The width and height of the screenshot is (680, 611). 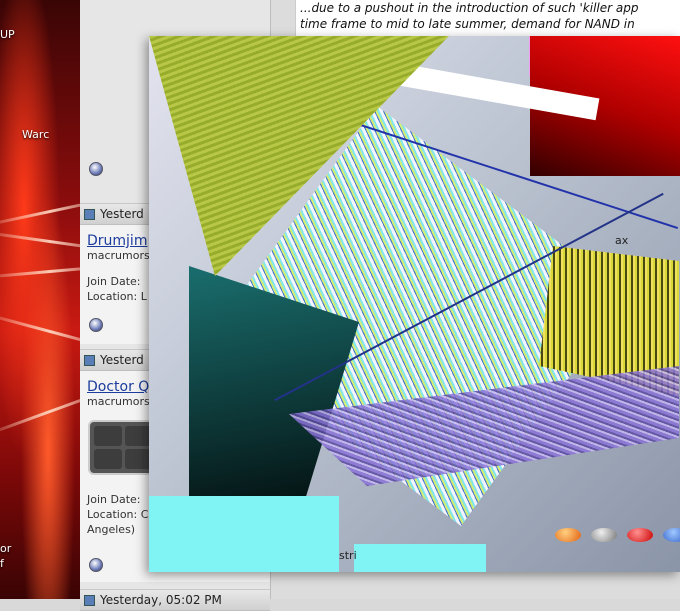 What do you see at coordinates (640, 535) in the screenshot?
I see `red-orb-icon` at bounding box center [640, 535].